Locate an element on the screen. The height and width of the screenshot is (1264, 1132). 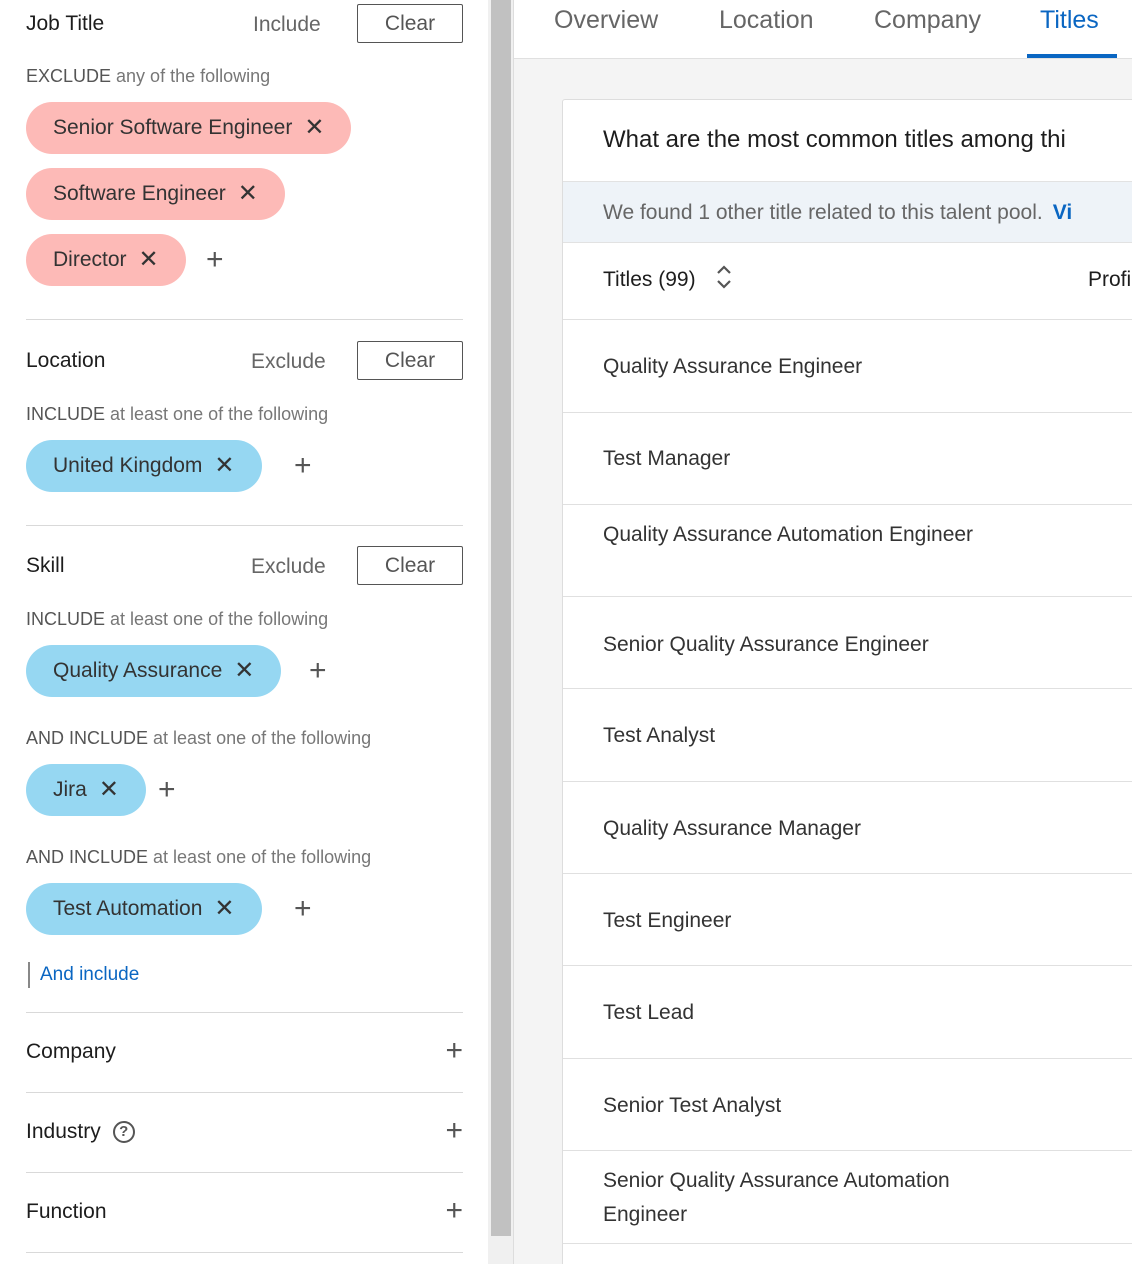
job-title-clear-button: Clear is located at coordinates (410, 23).